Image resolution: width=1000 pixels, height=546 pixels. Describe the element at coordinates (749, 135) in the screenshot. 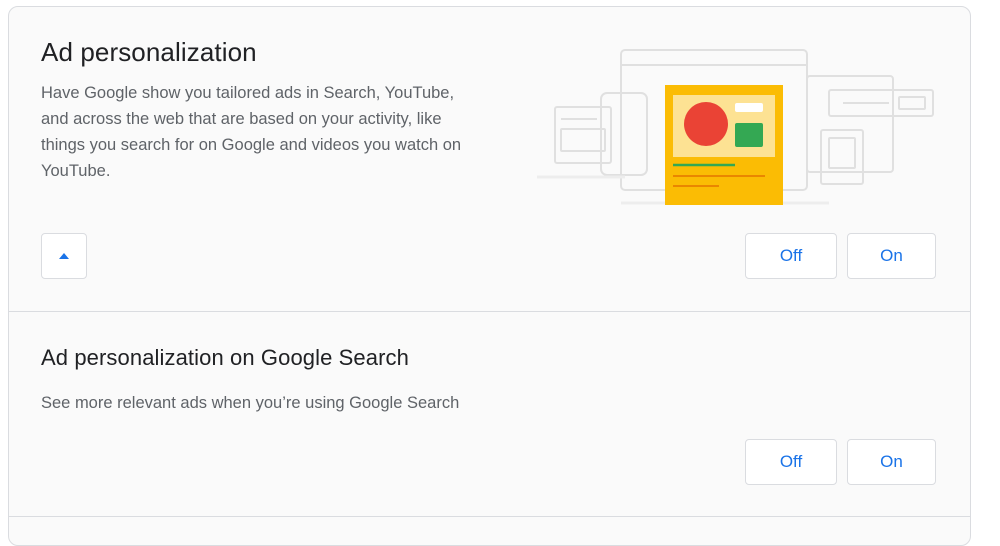

I see `green-square-shape` at that location.